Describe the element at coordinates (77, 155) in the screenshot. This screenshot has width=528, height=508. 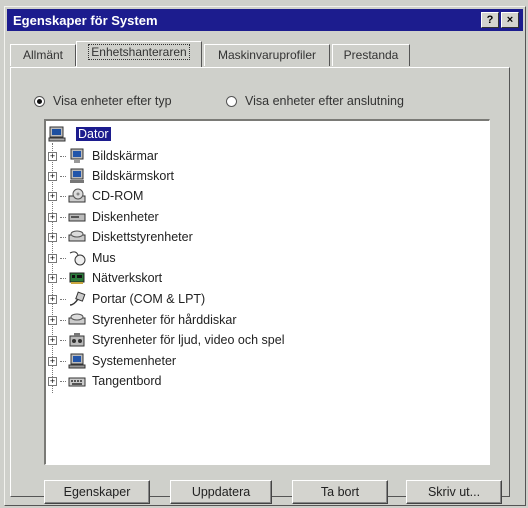
I see `monitor-icon` at that location.